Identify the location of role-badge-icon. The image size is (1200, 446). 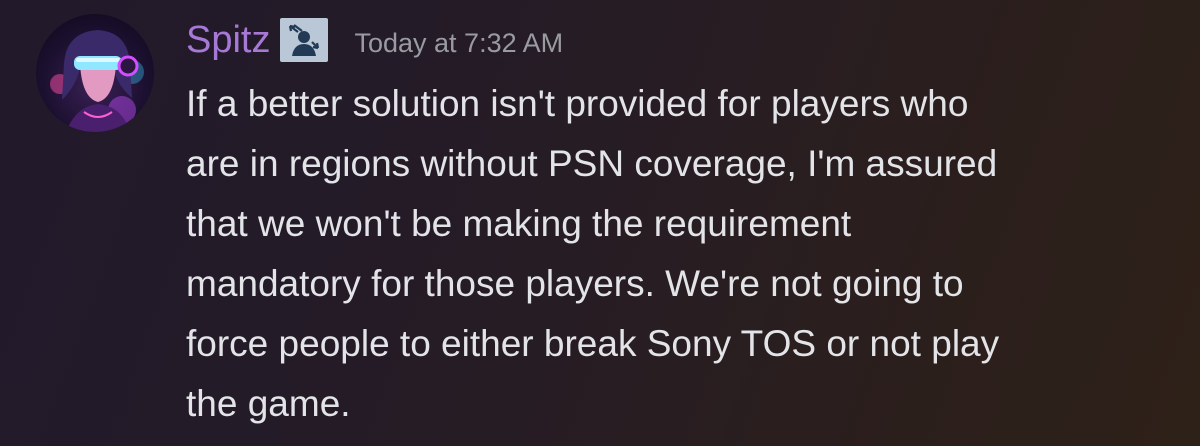
(304, 40).